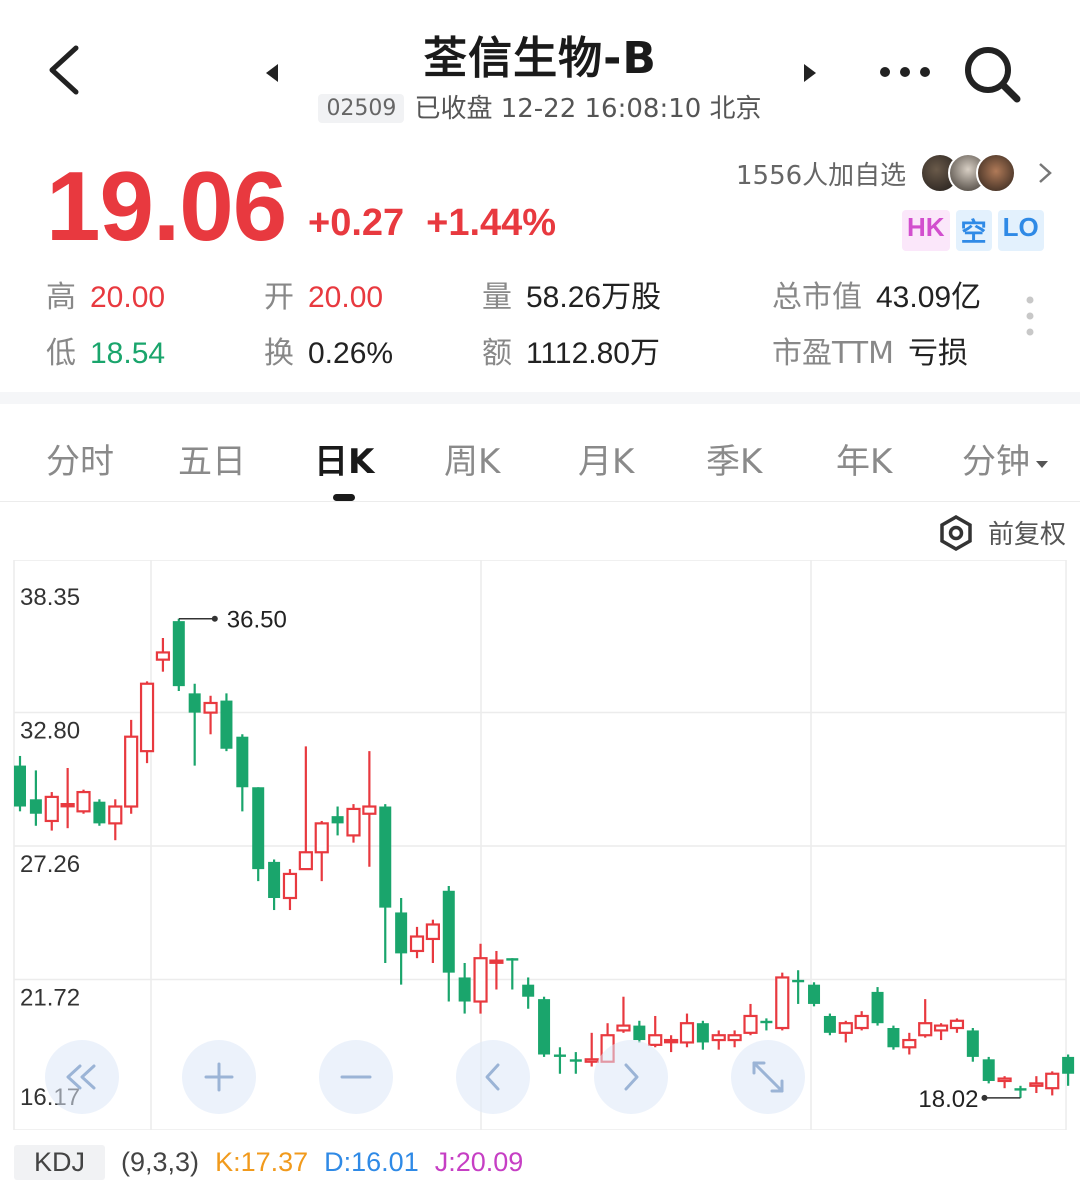  Describe the element at coordinates (166, 206) in the screenshot. I see `last-price: 19.06` at that location.